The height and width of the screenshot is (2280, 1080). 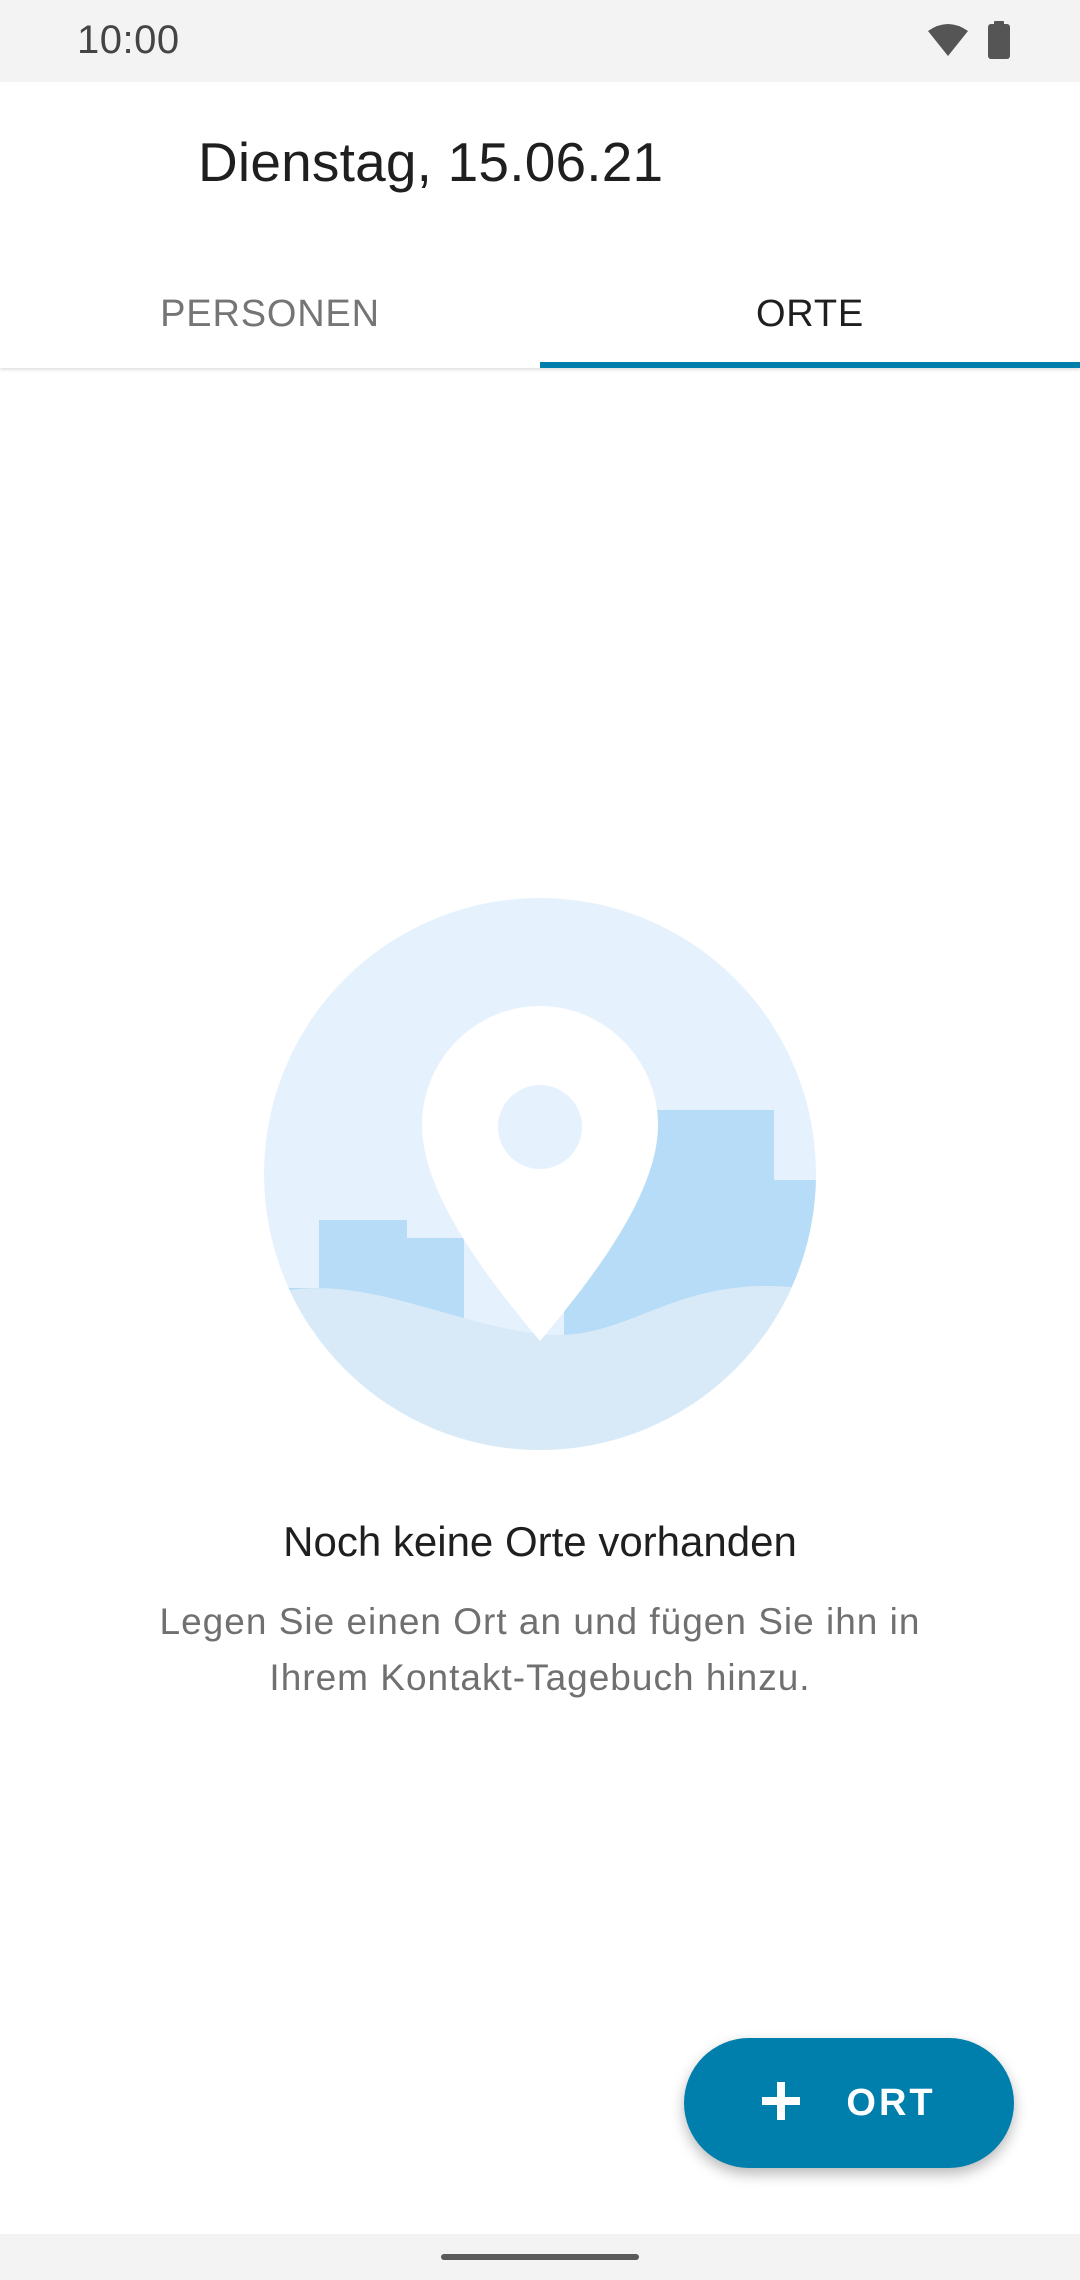 What do you see at coordinates (540, 1174) in the screenshot?
I see `location-pin-icon` at bounding box center [540, 1174].